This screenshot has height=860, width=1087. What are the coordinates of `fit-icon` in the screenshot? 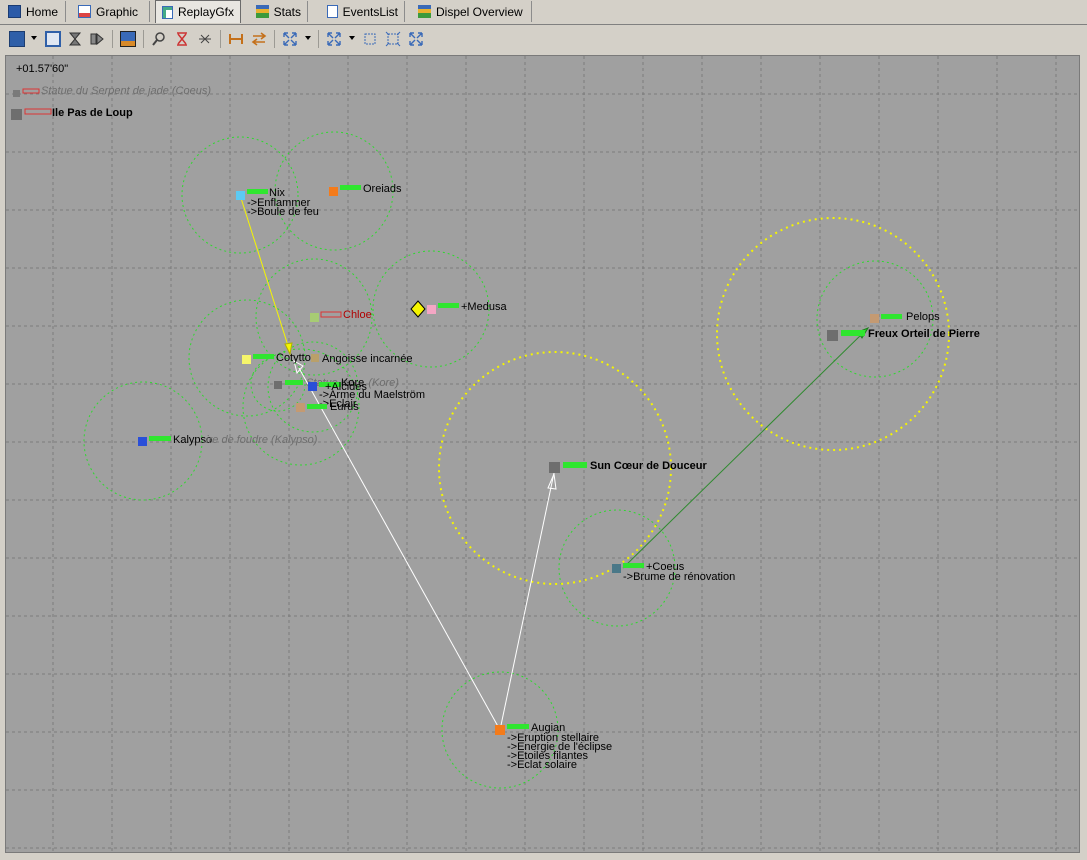 It's located at (334, 39).